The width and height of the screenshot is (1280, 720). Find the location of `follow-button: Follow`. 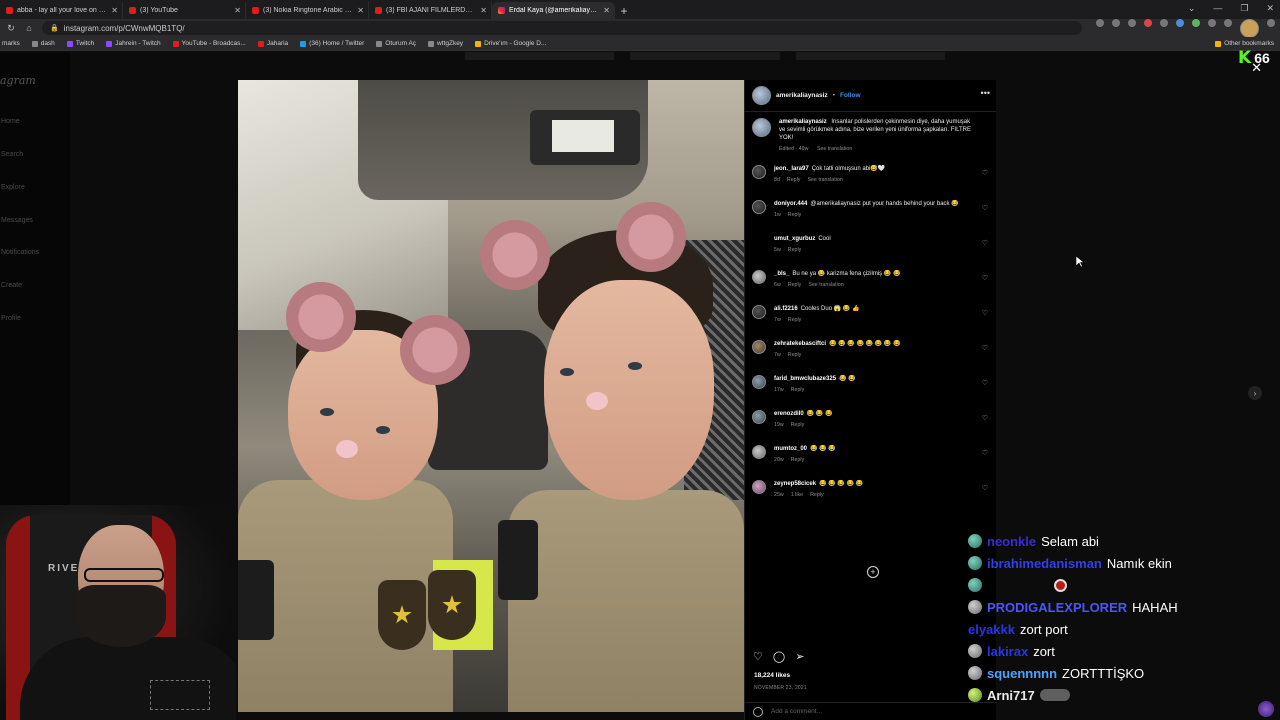

follow-button: Follow is located at coordinates (850, 95).